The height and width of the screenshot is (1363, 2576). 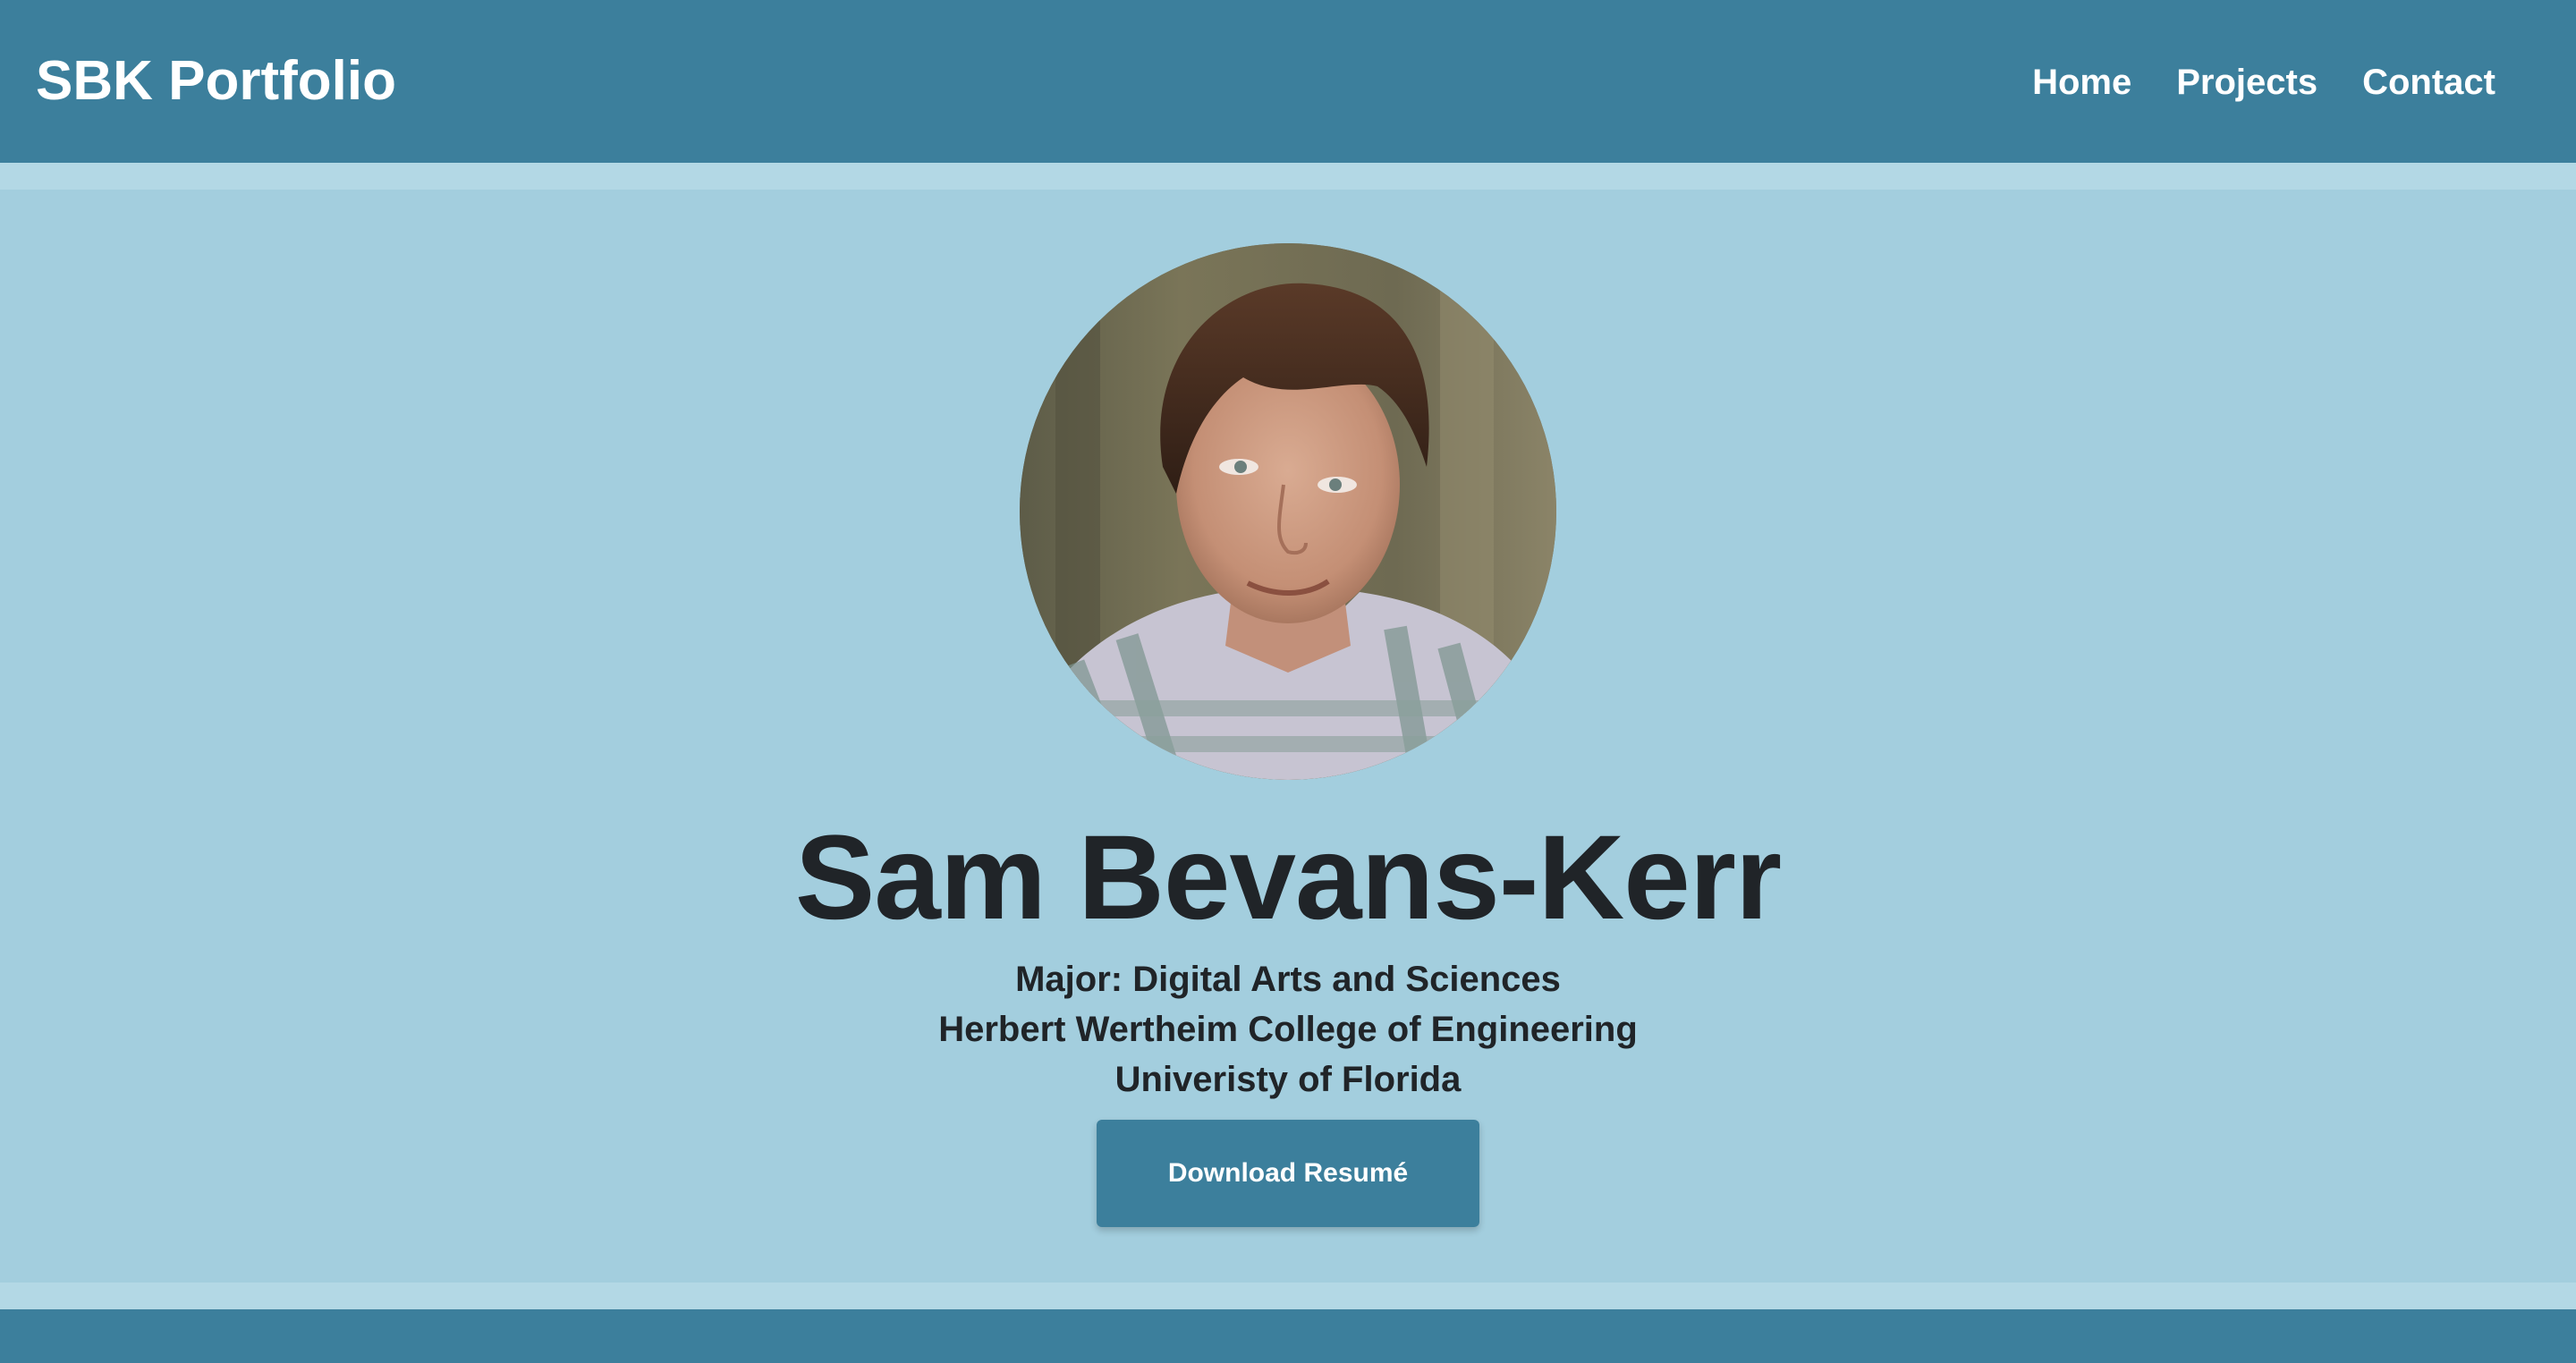 I want to click on university-text: Univeristy of Florida, so click(x=1288, y=1079).